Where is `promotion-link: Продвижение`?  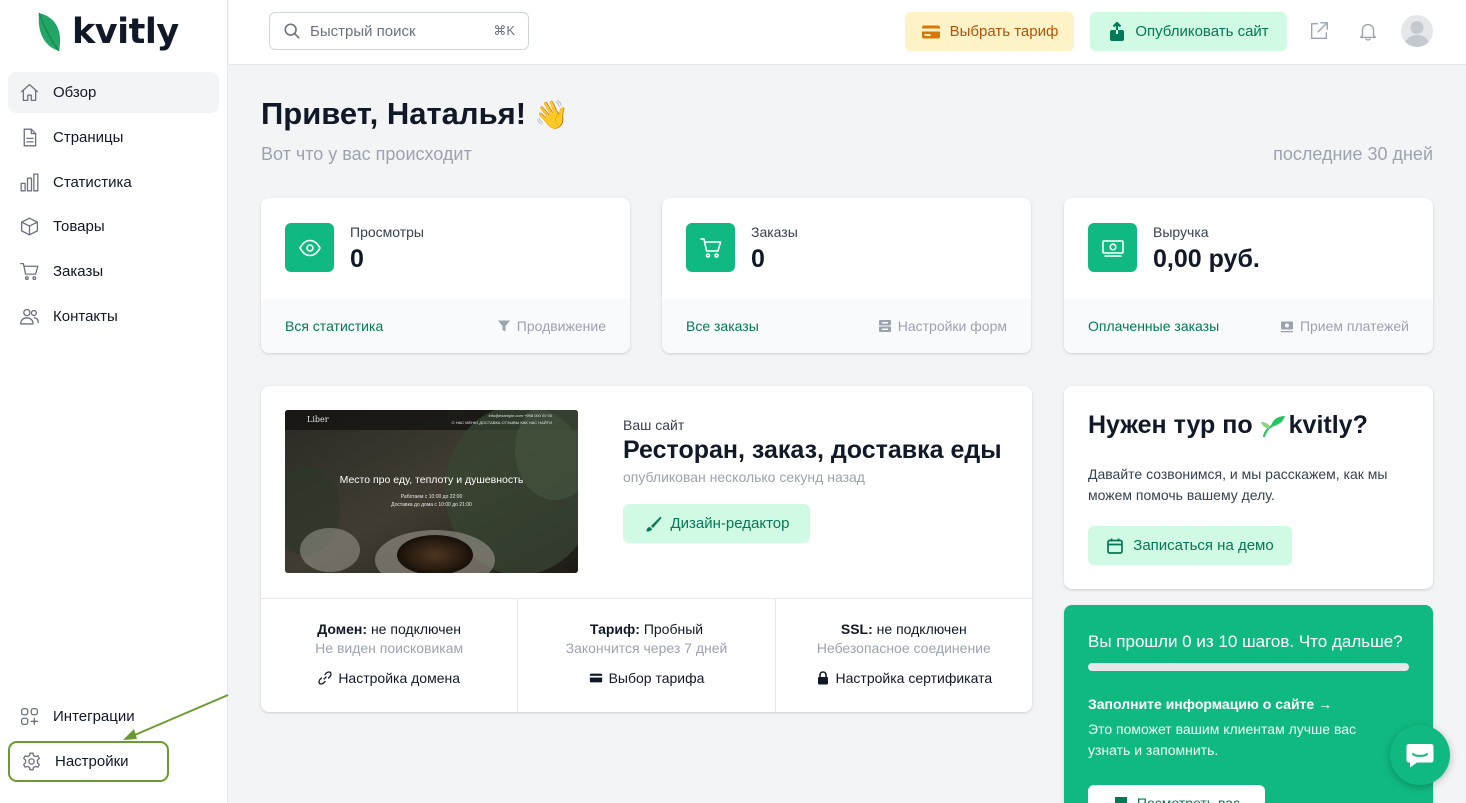 promotion-link: Продвижение is located at coordinates (551, 326).